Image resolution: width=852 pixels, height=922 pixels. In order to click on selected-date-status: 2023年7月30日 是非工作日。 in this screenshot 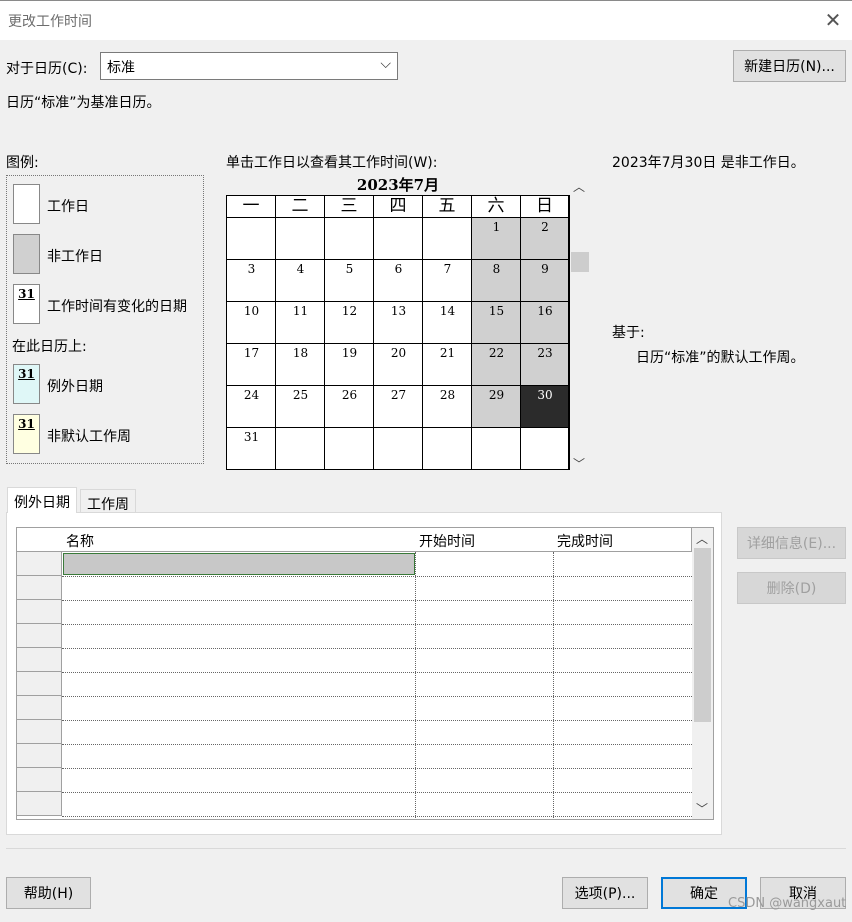, I will do `click(708, 163)`.